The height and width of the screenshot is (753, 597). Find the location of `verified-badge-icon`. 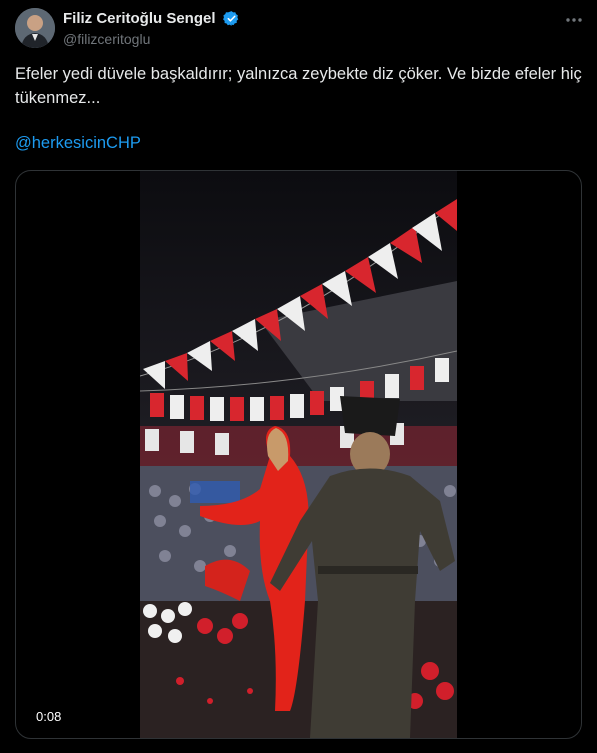

verified-badge-icon is located at coordinates (231, 19).